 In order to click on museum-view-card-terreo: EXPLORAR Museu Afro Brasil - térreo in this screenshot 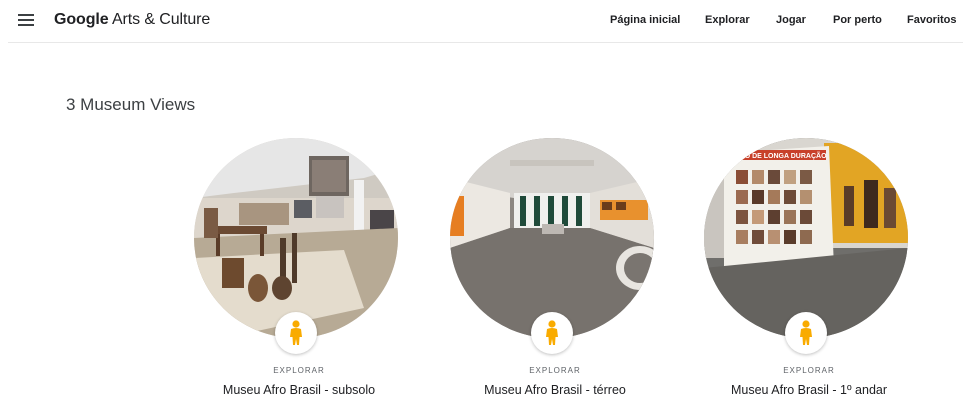, I will do `click(555, 269)`.